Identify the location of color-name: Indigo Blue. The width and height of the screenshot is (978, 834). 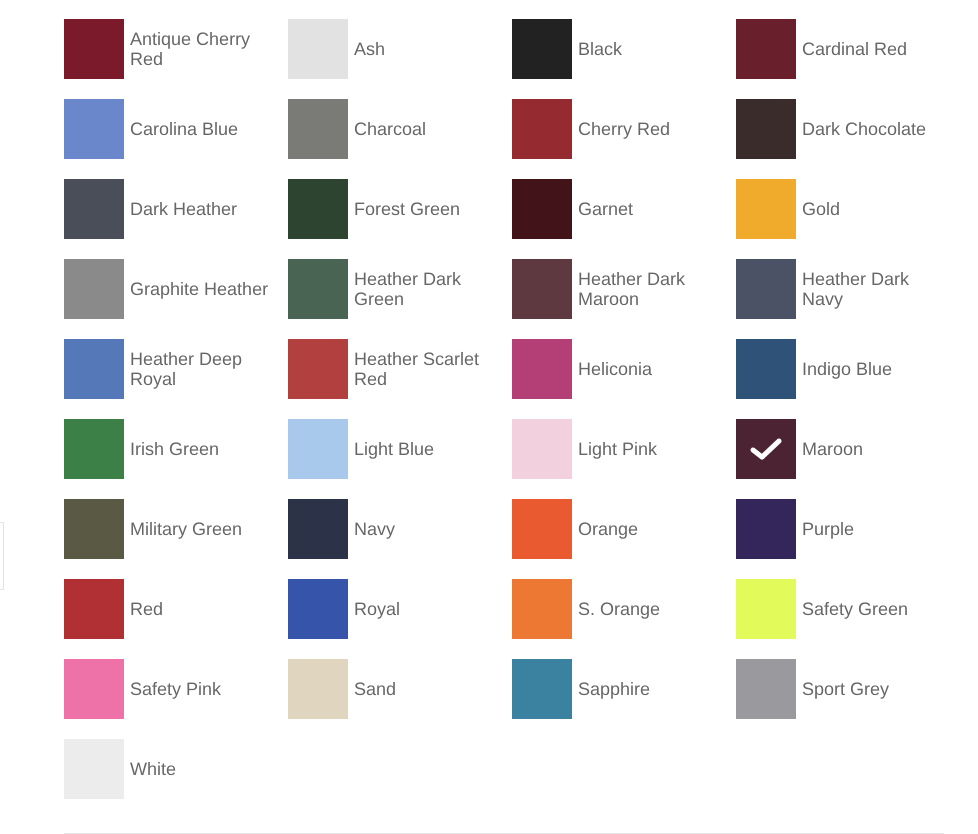
(848, 369).